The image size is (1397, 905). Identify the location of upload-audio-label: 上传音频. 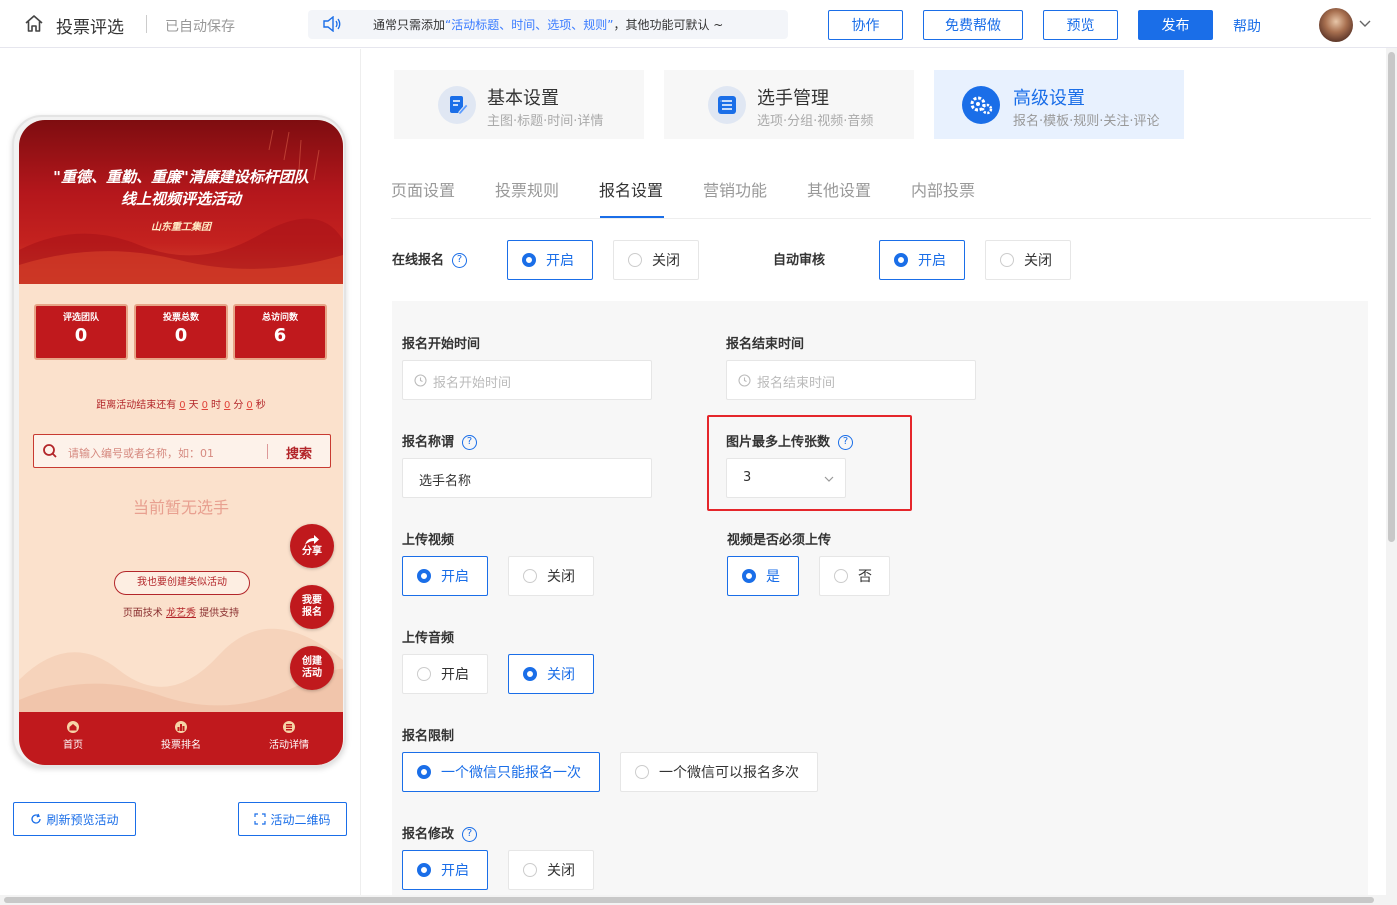
(428, 638).